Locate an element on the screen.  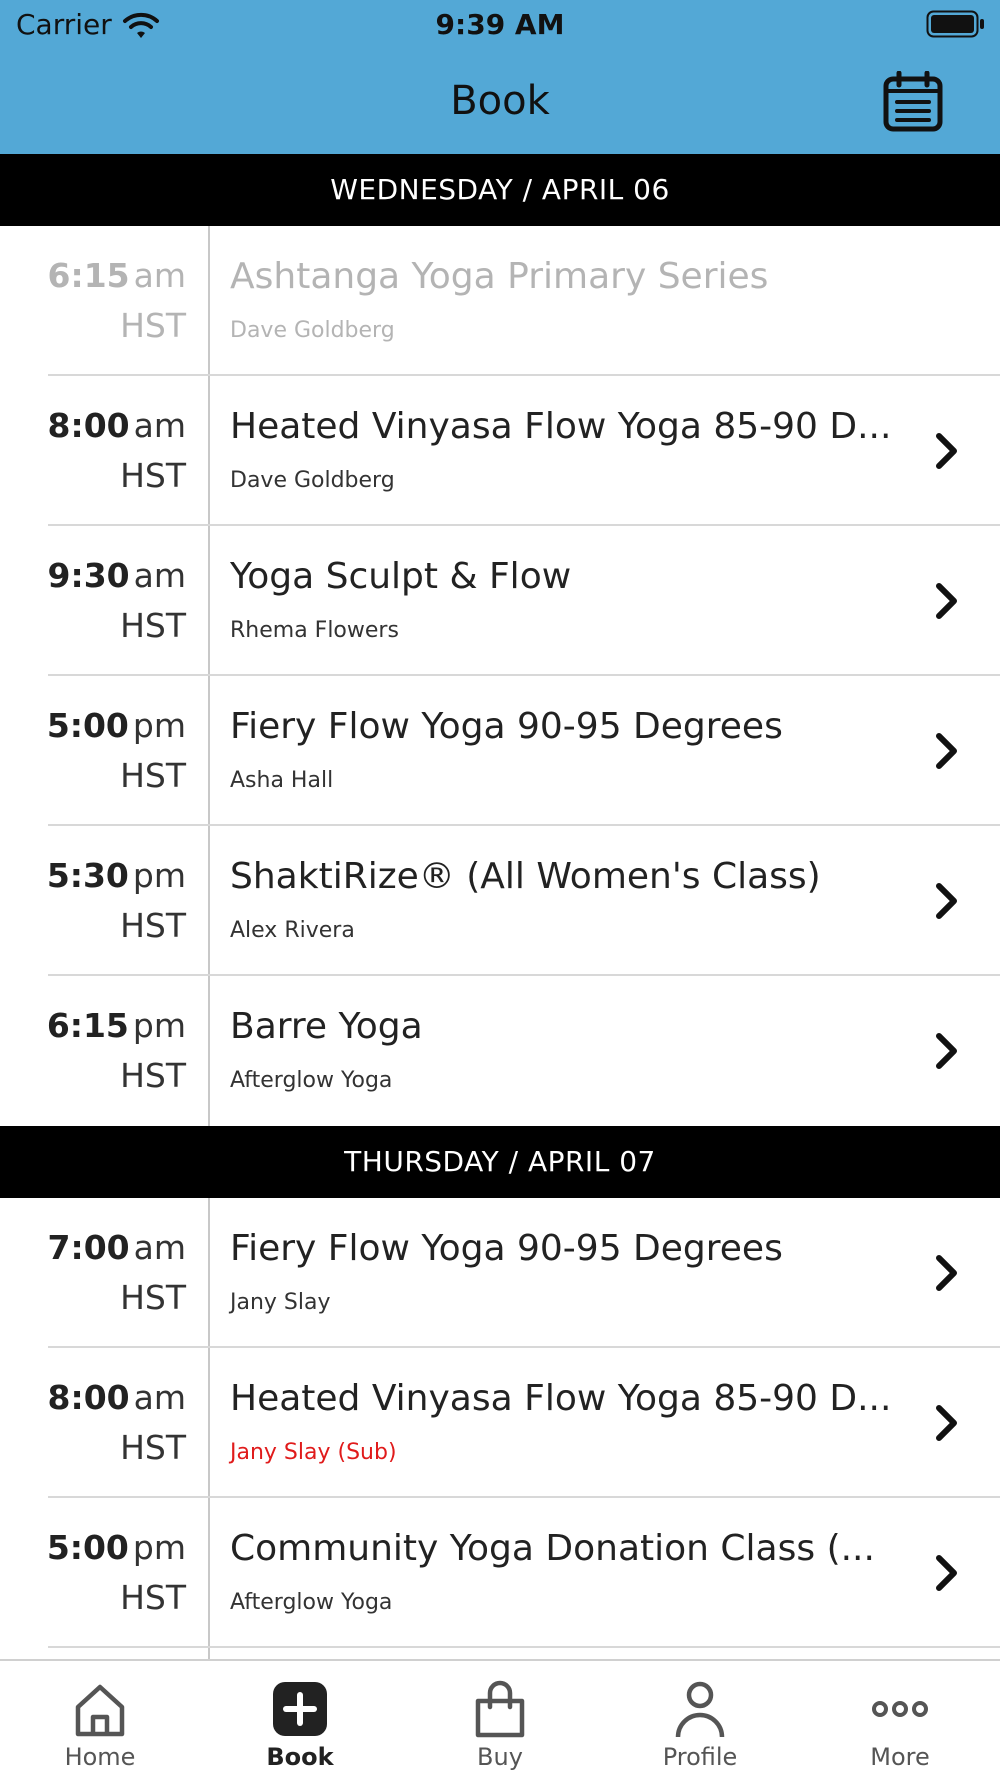
tab-more: More is located at coordinates (900, 1719).